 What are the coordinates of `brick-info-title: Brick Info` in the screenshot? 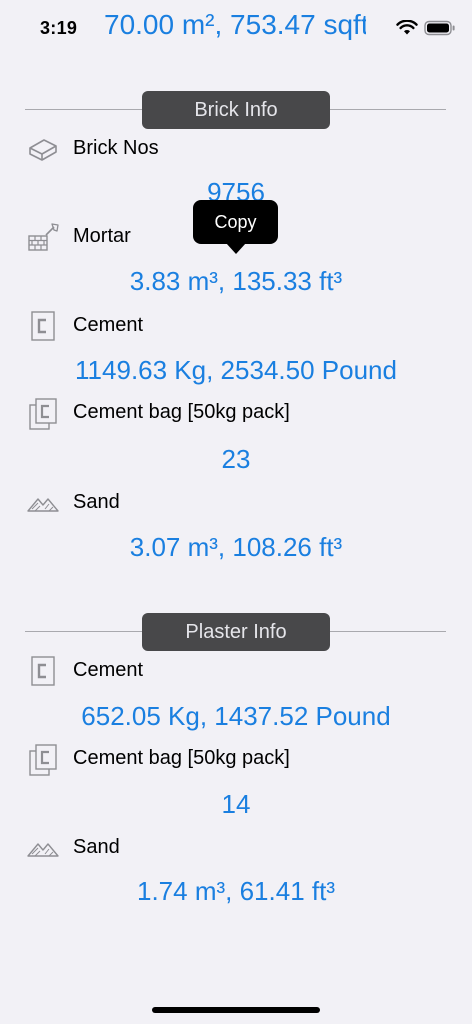 It's located at (236, 110).